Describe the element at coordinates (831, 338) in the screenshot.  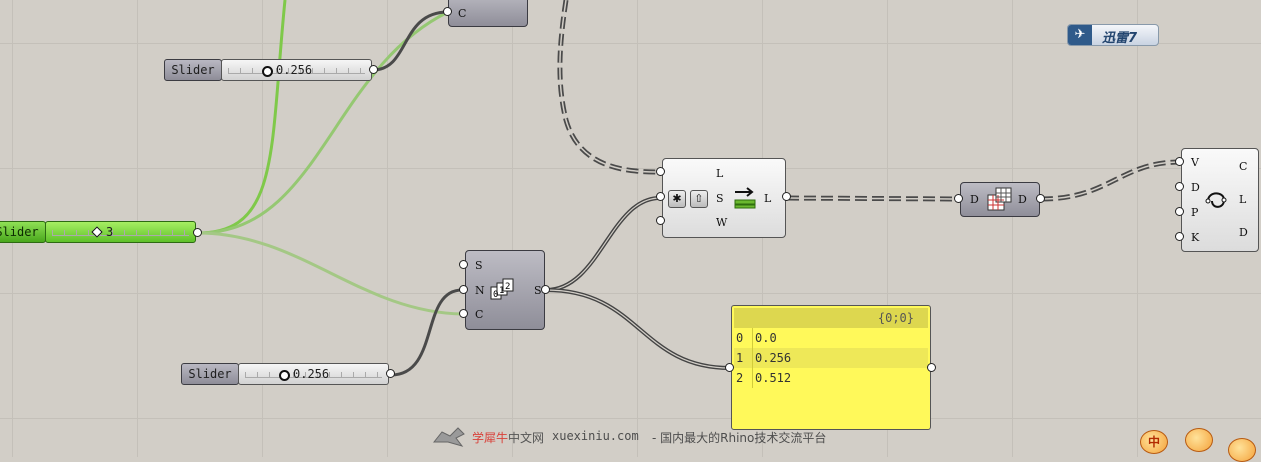
I see `panel-row: 0 0.0` at that location.